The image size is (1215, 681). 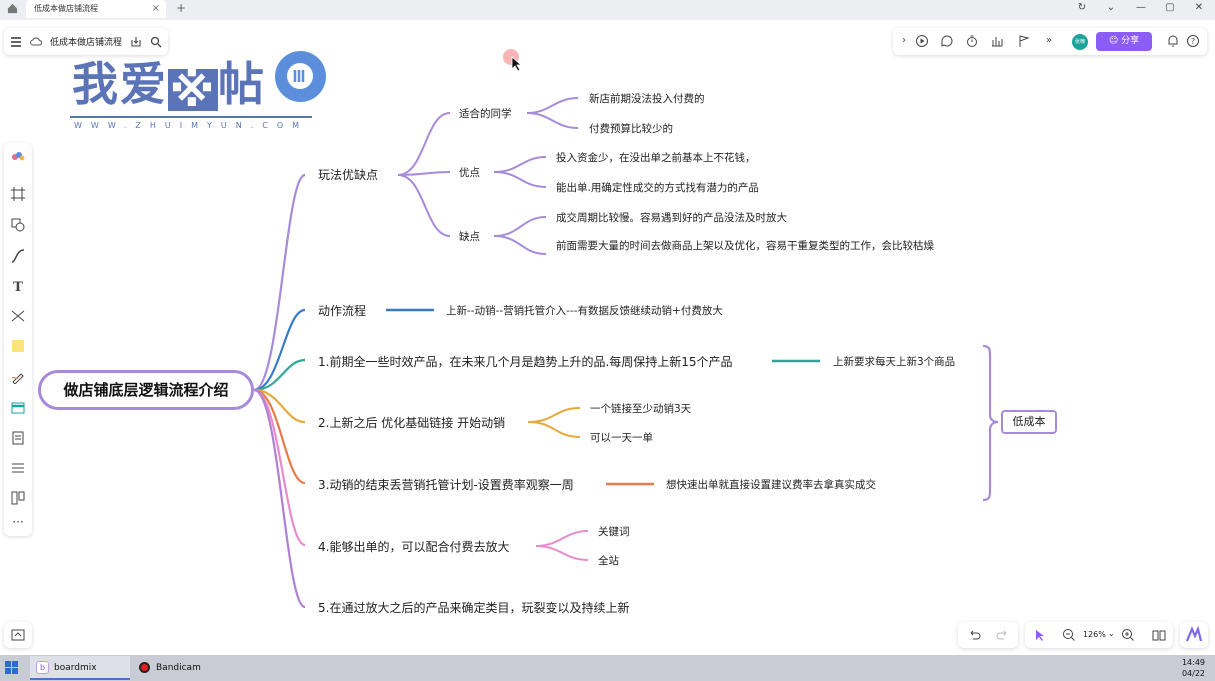 What do you see at coordinates (1170, 7) in the screenshot?
I see `restore-icon: ▢` at bounding box center [1170, 7].